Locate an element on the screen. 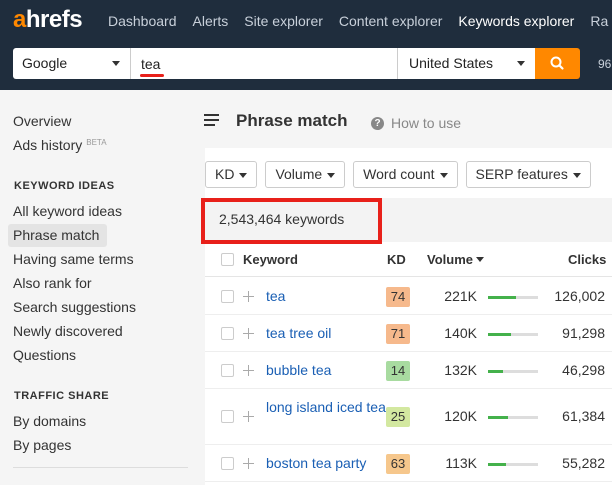  search-engine-select: Google is located at coordinates (72, 63).